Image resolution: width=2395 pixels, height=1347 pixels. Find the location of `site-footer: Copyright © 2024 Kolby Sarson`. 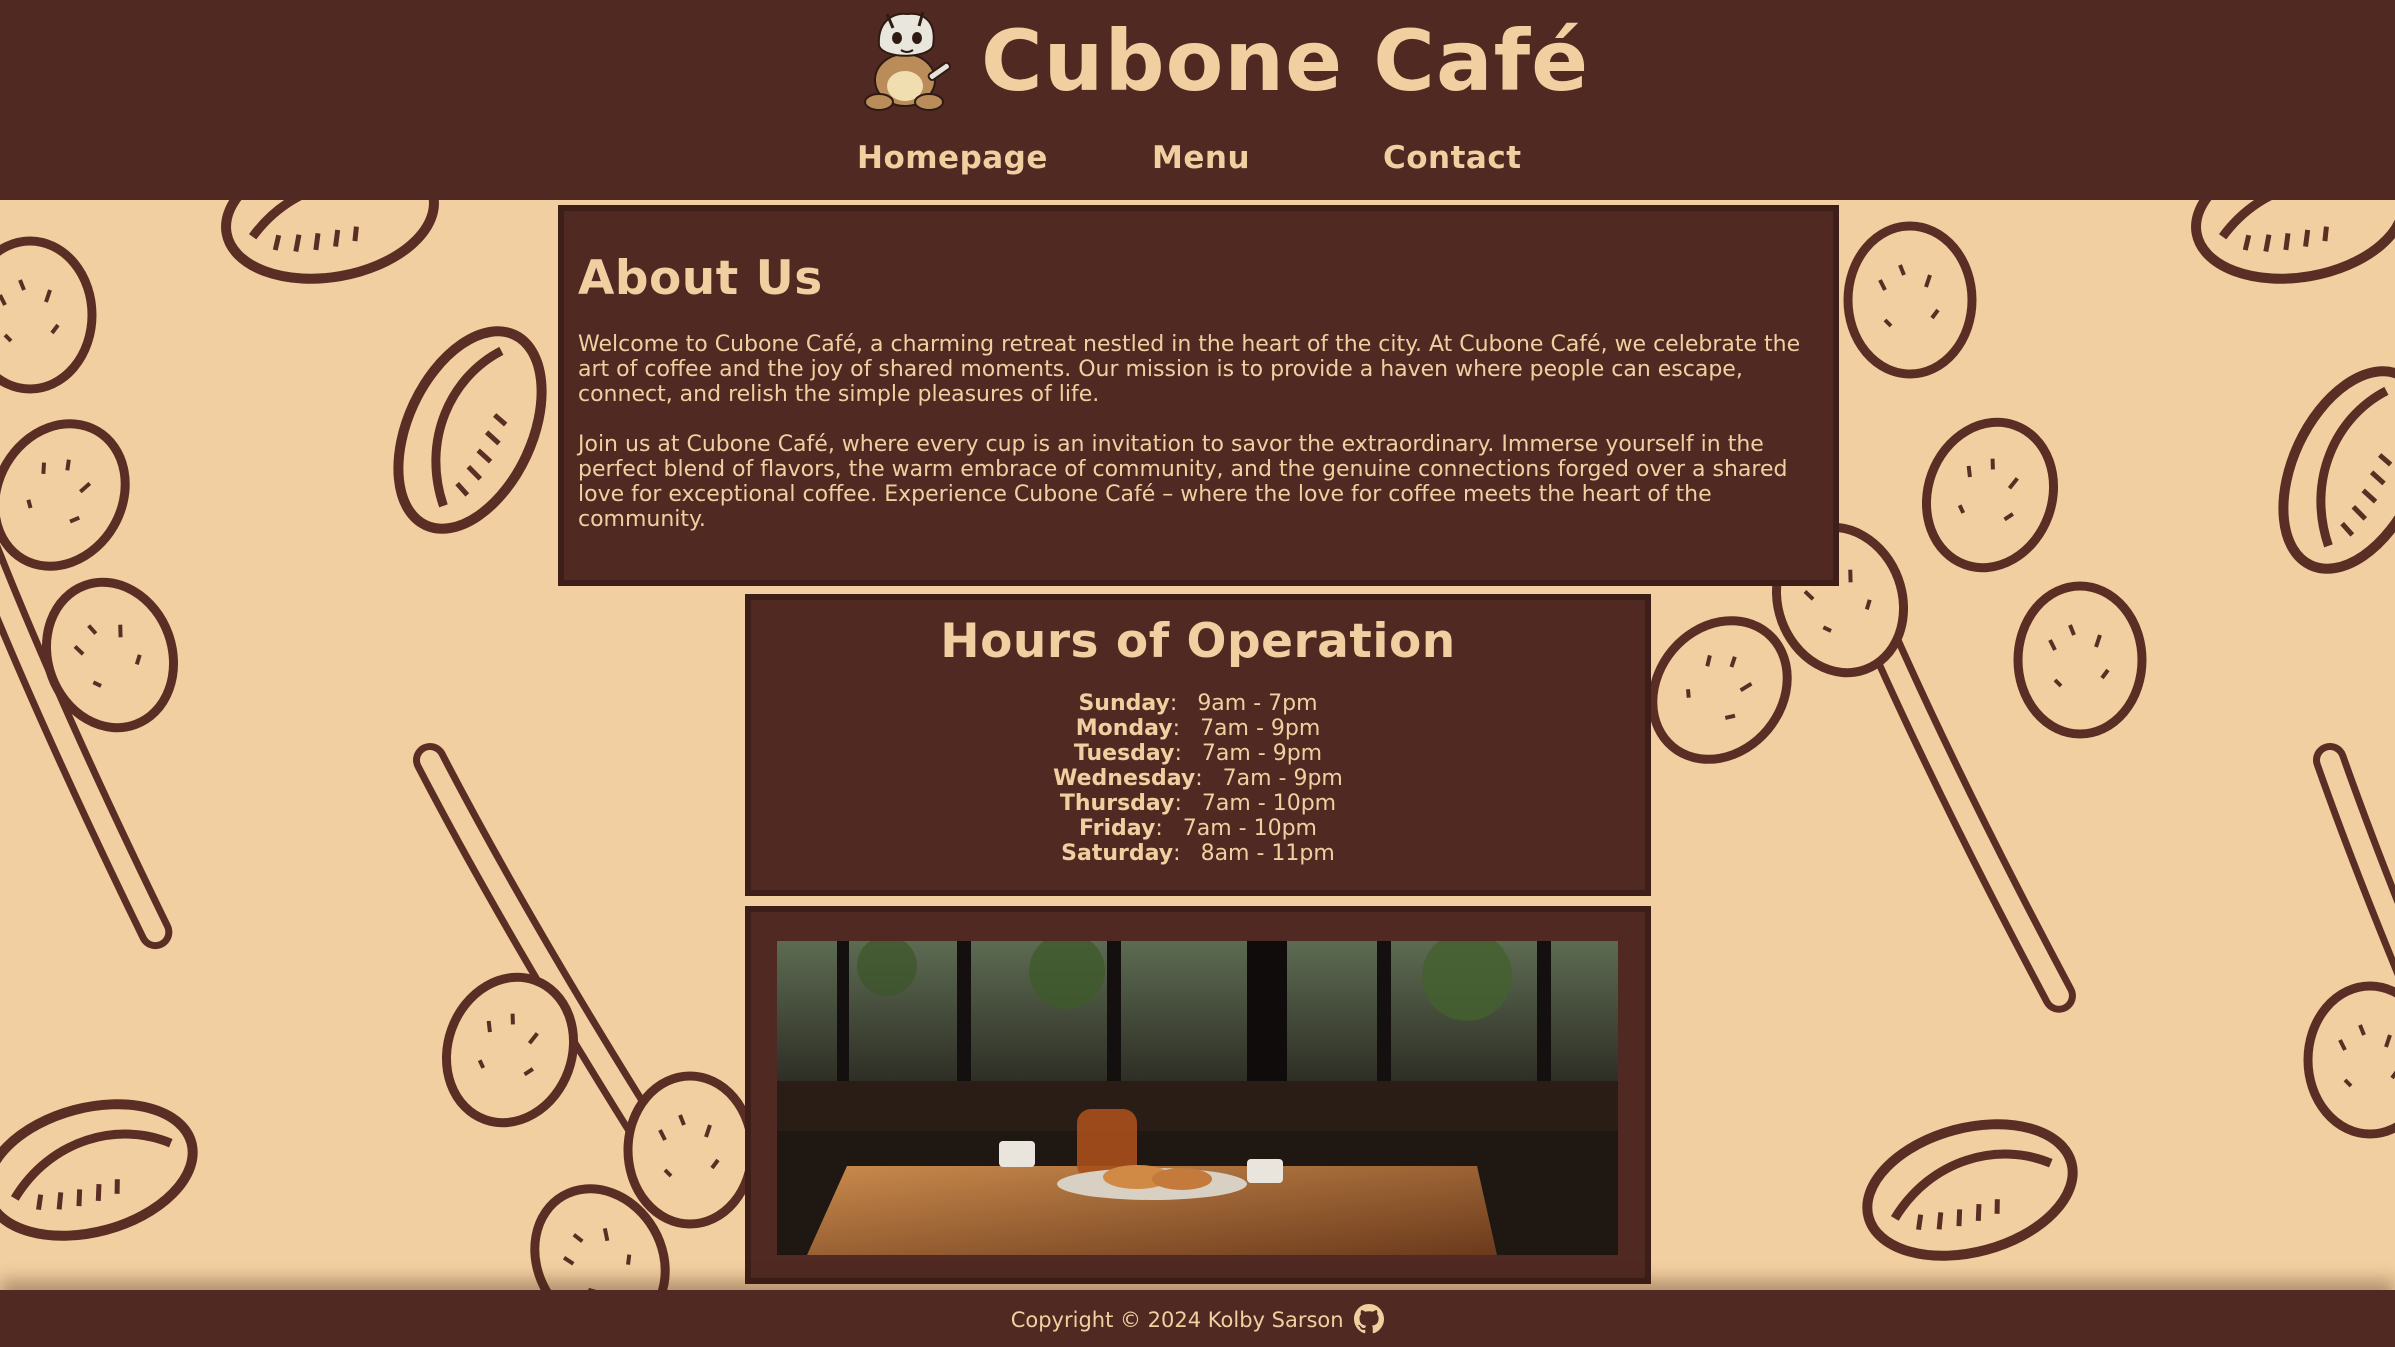

site-footer: Copyright © 2024 Kolby Sarson is located at coordinates (1197, 1318).